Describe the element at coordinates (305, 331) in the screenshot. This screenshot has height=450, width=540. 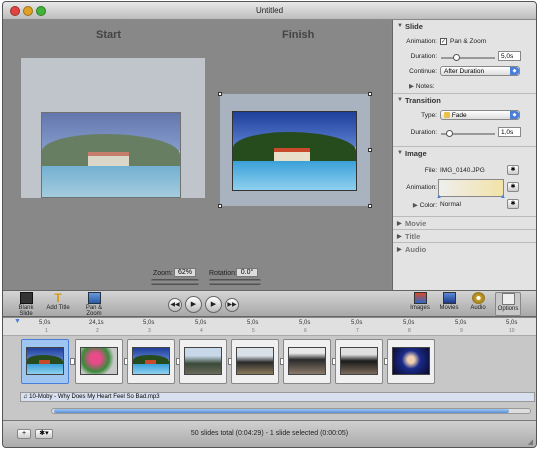
I see `slide-number: 6` at that location.